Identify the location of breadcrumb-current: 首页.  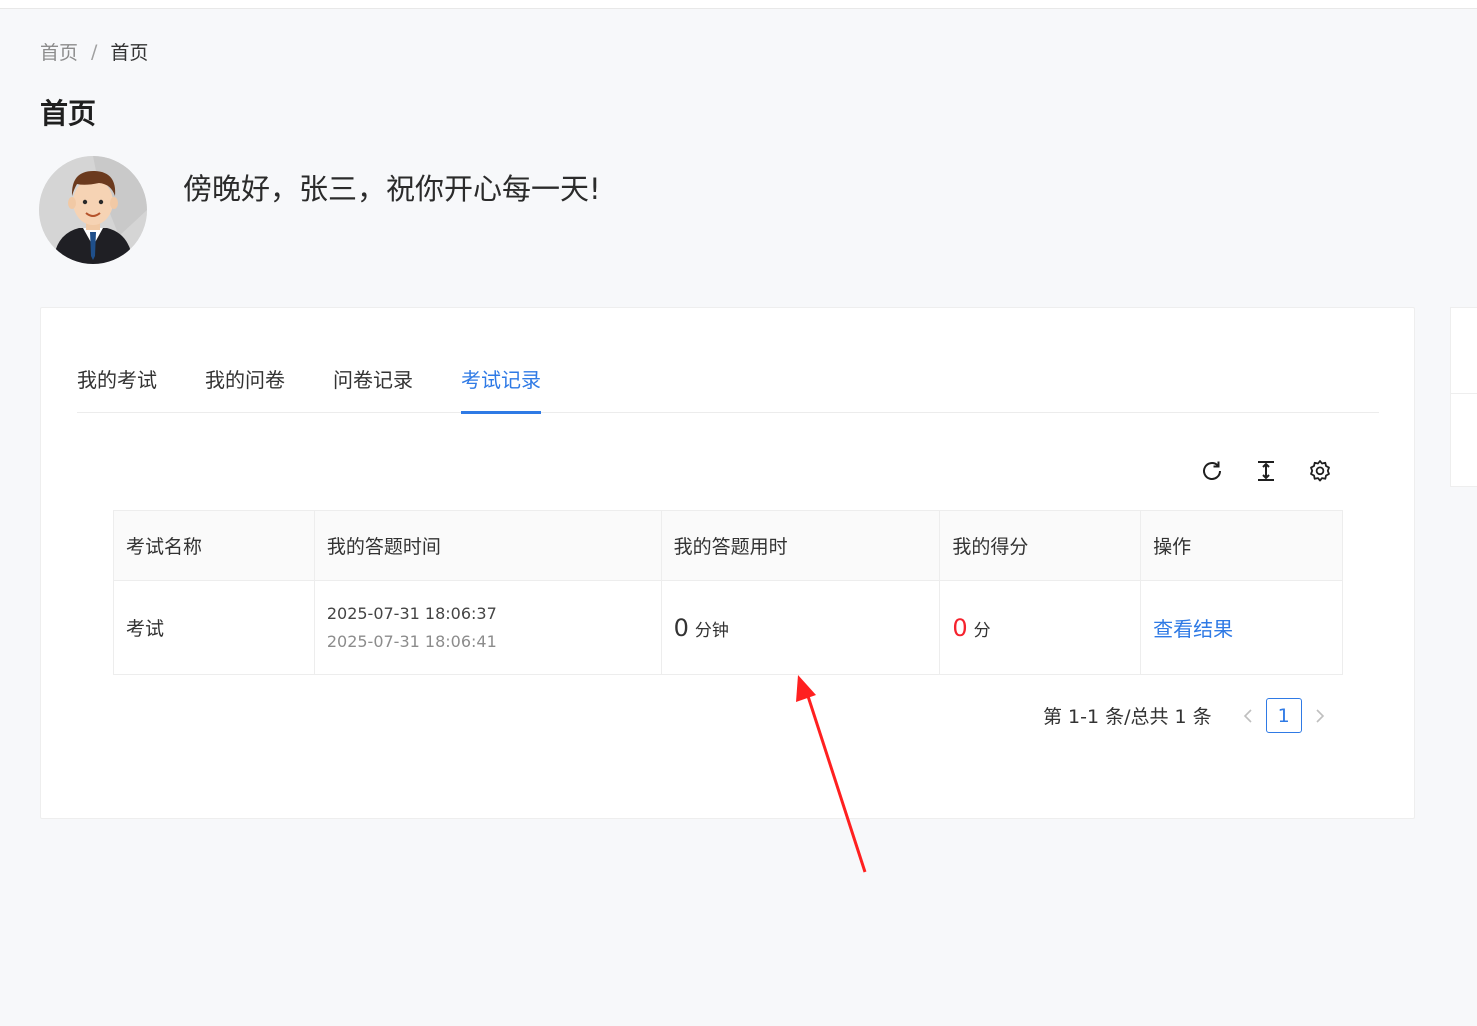
(129, 53).